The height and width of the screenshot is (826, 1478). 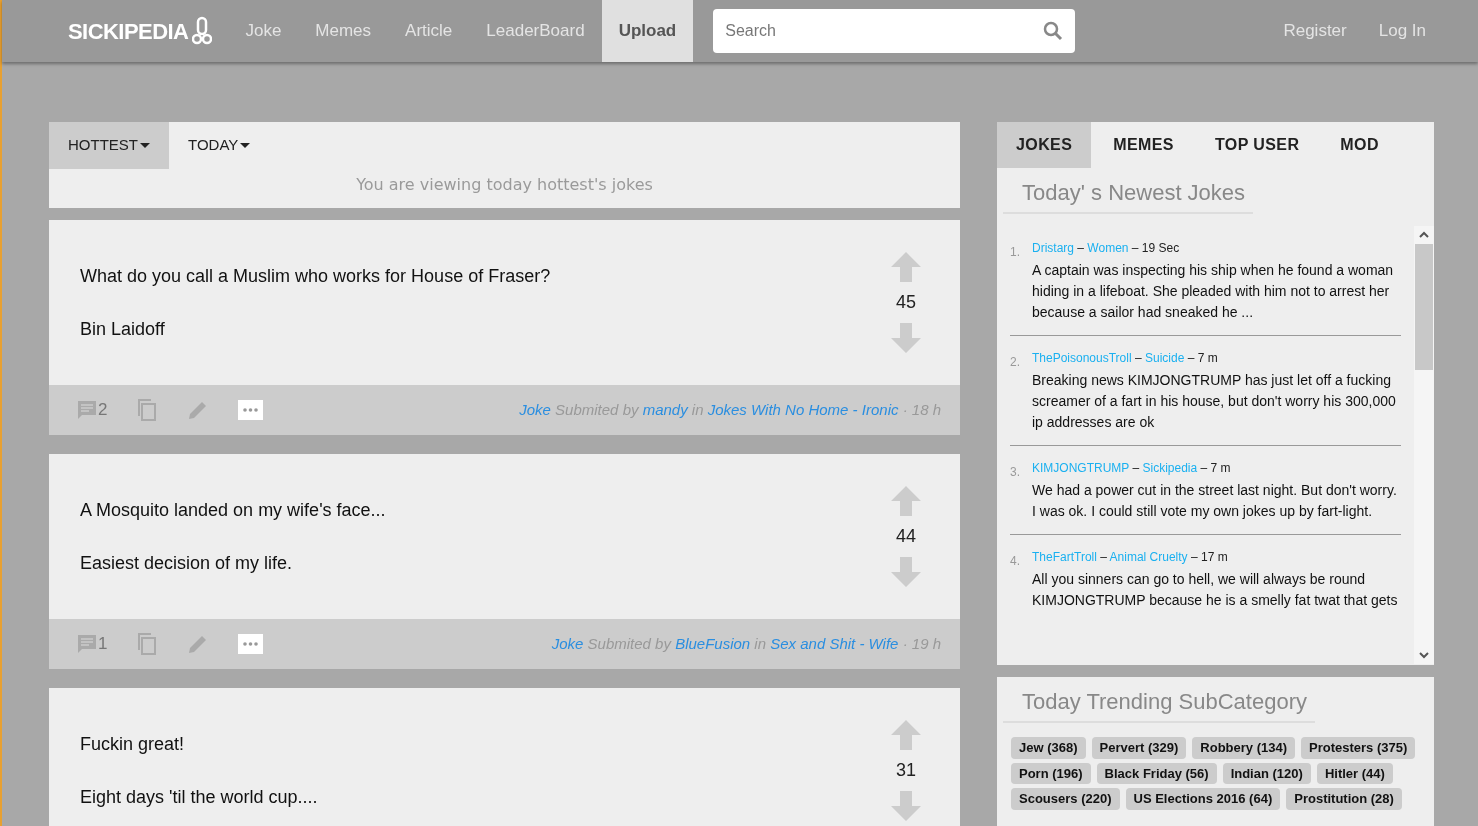 What do you see at coordinates (1139, 748) in the screenshot?
I see `tag-chip: Pervert (329)` at bounding box center [1139, 748].